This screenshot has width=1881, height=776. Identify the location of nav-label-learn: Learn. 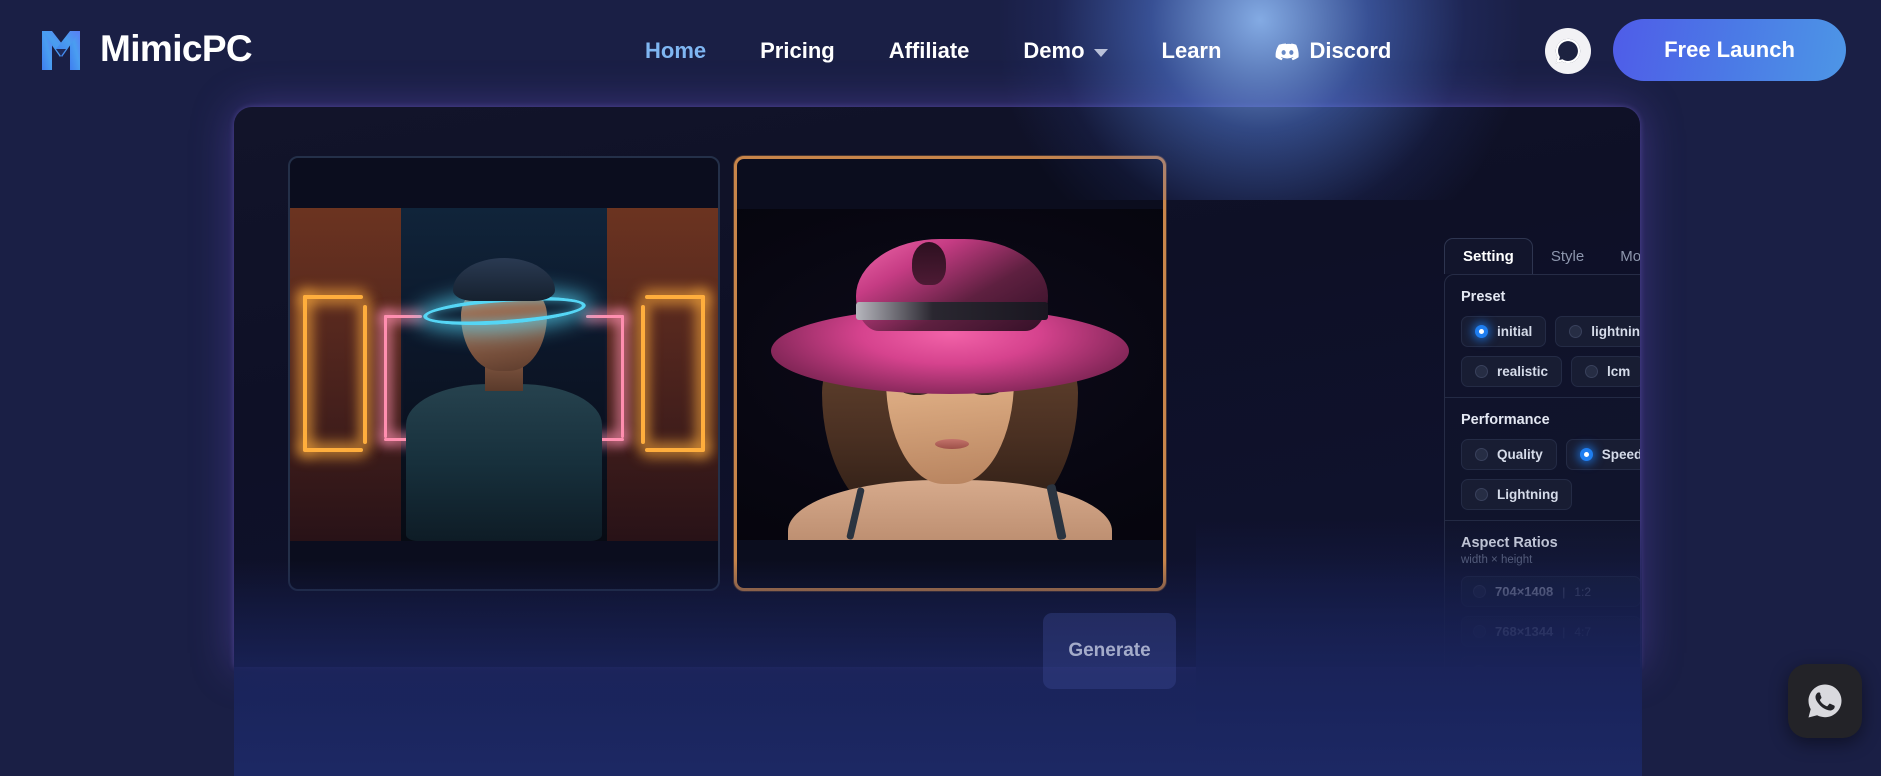
(1191, 50).